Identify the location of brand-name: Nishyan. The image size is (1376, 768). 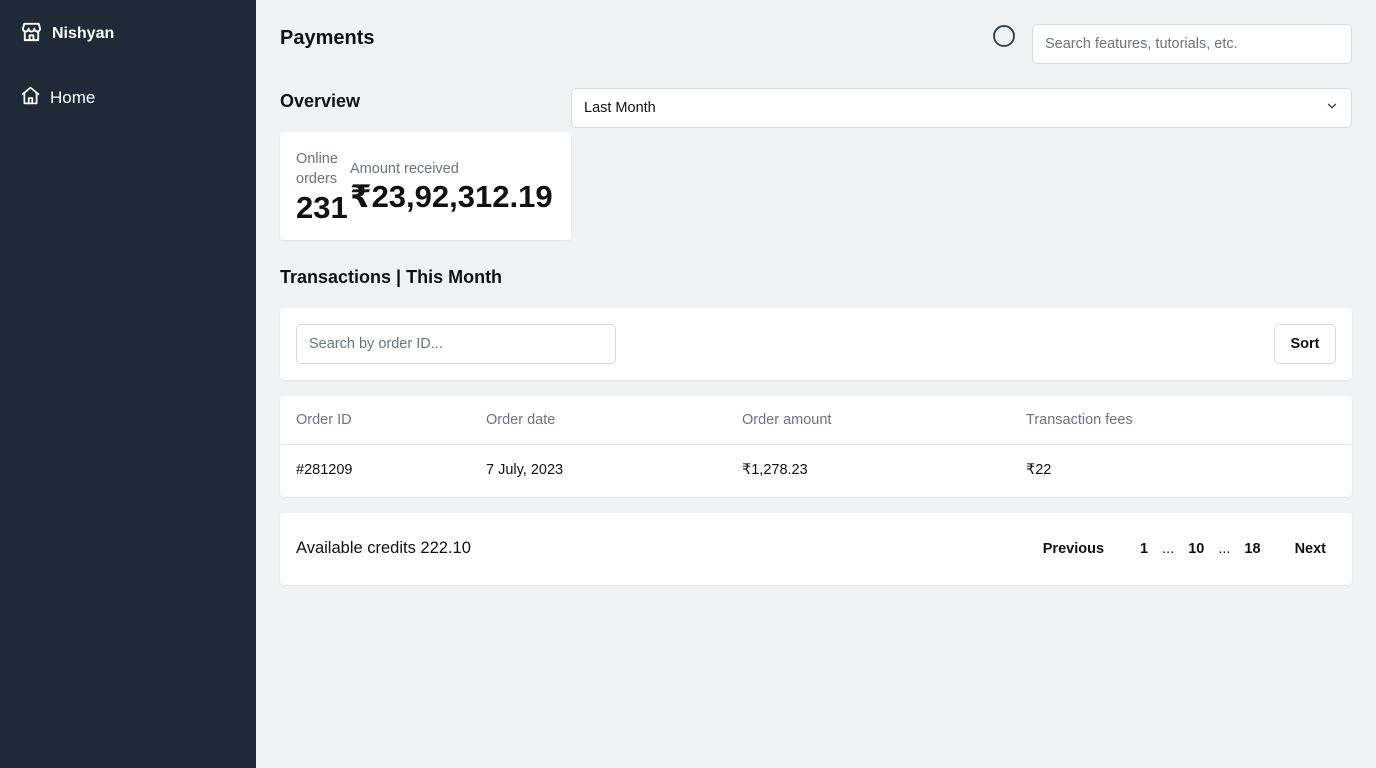
(83, 33).